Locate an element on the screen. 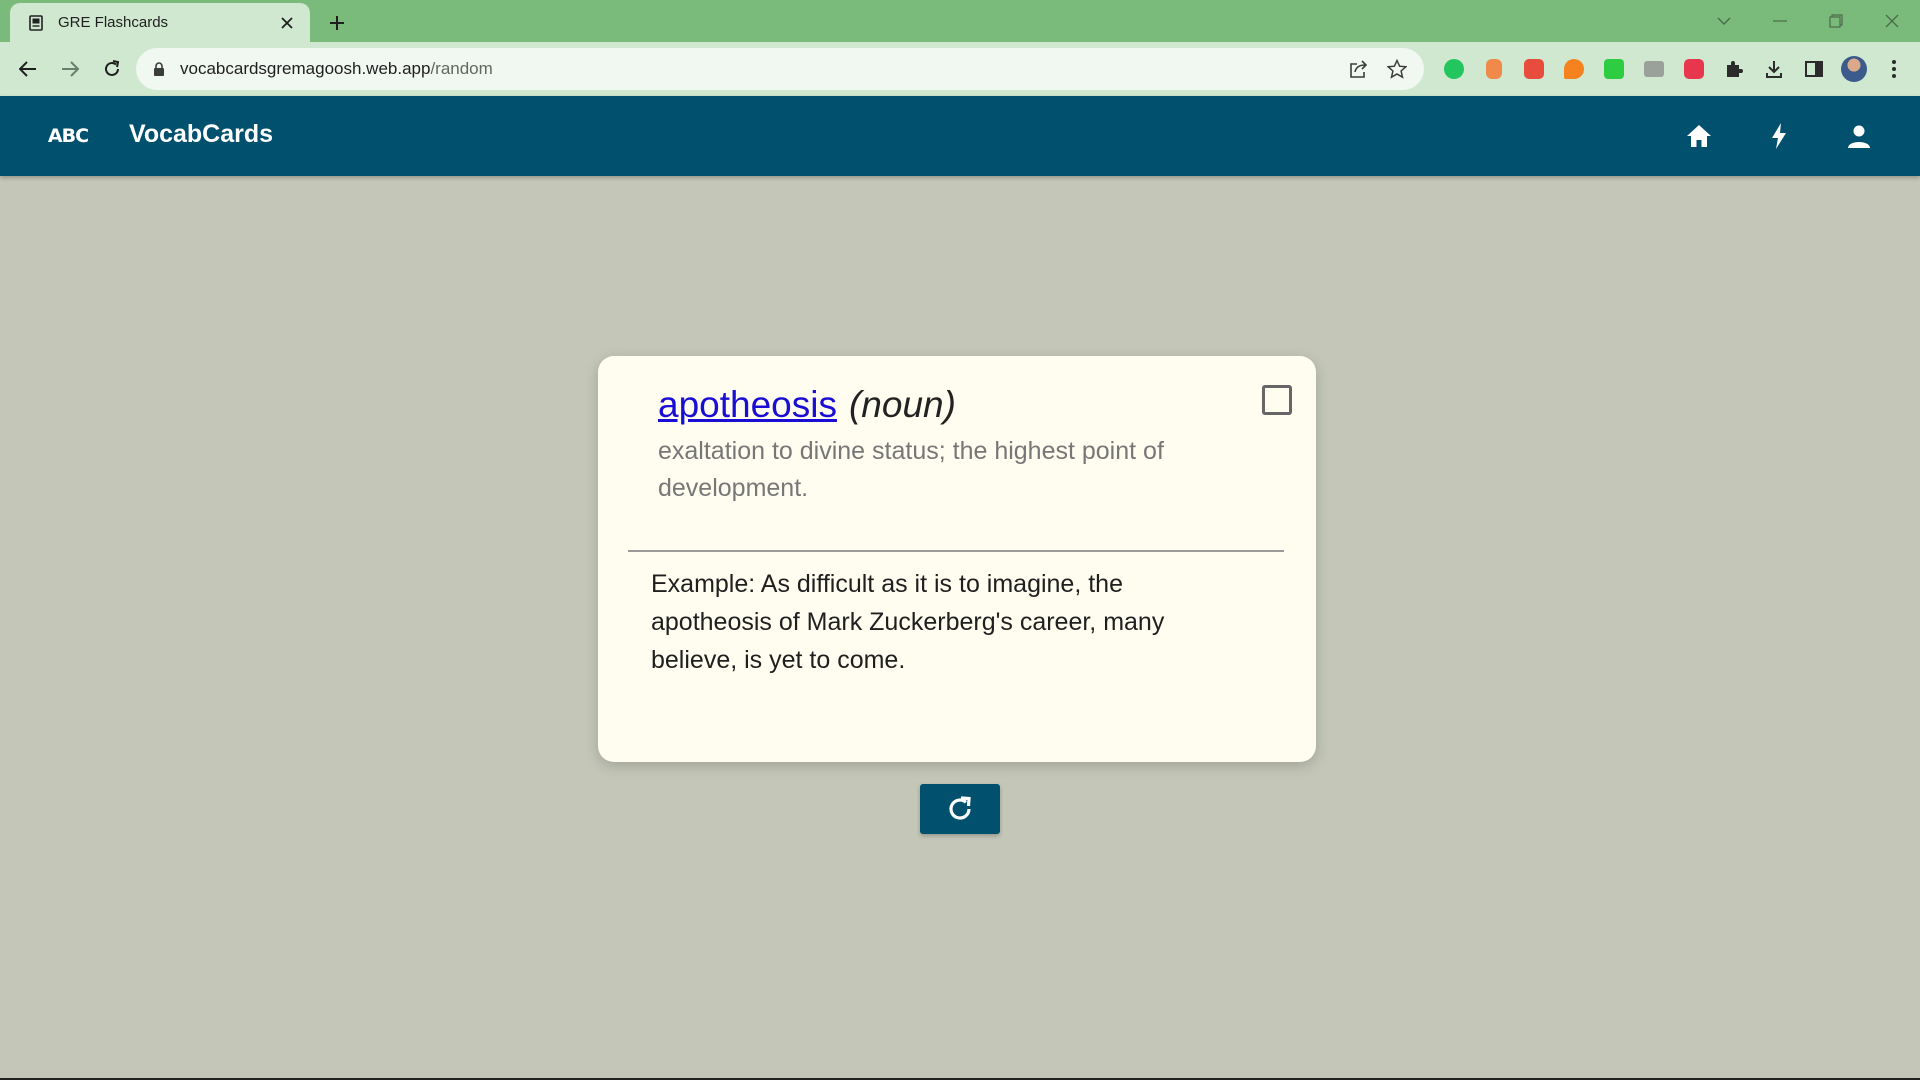 This screenshot has width=1920, height=1080. green-extension-icon is located at coordinates (1454, 69).